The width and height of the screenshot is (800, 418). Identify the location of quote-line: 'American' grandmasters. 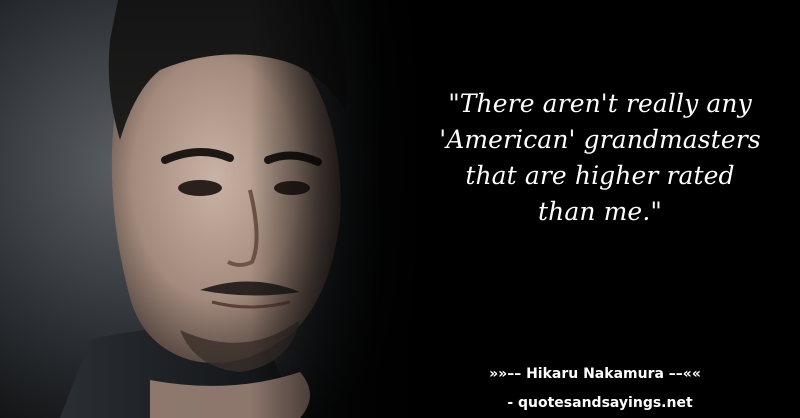
(600, 139).